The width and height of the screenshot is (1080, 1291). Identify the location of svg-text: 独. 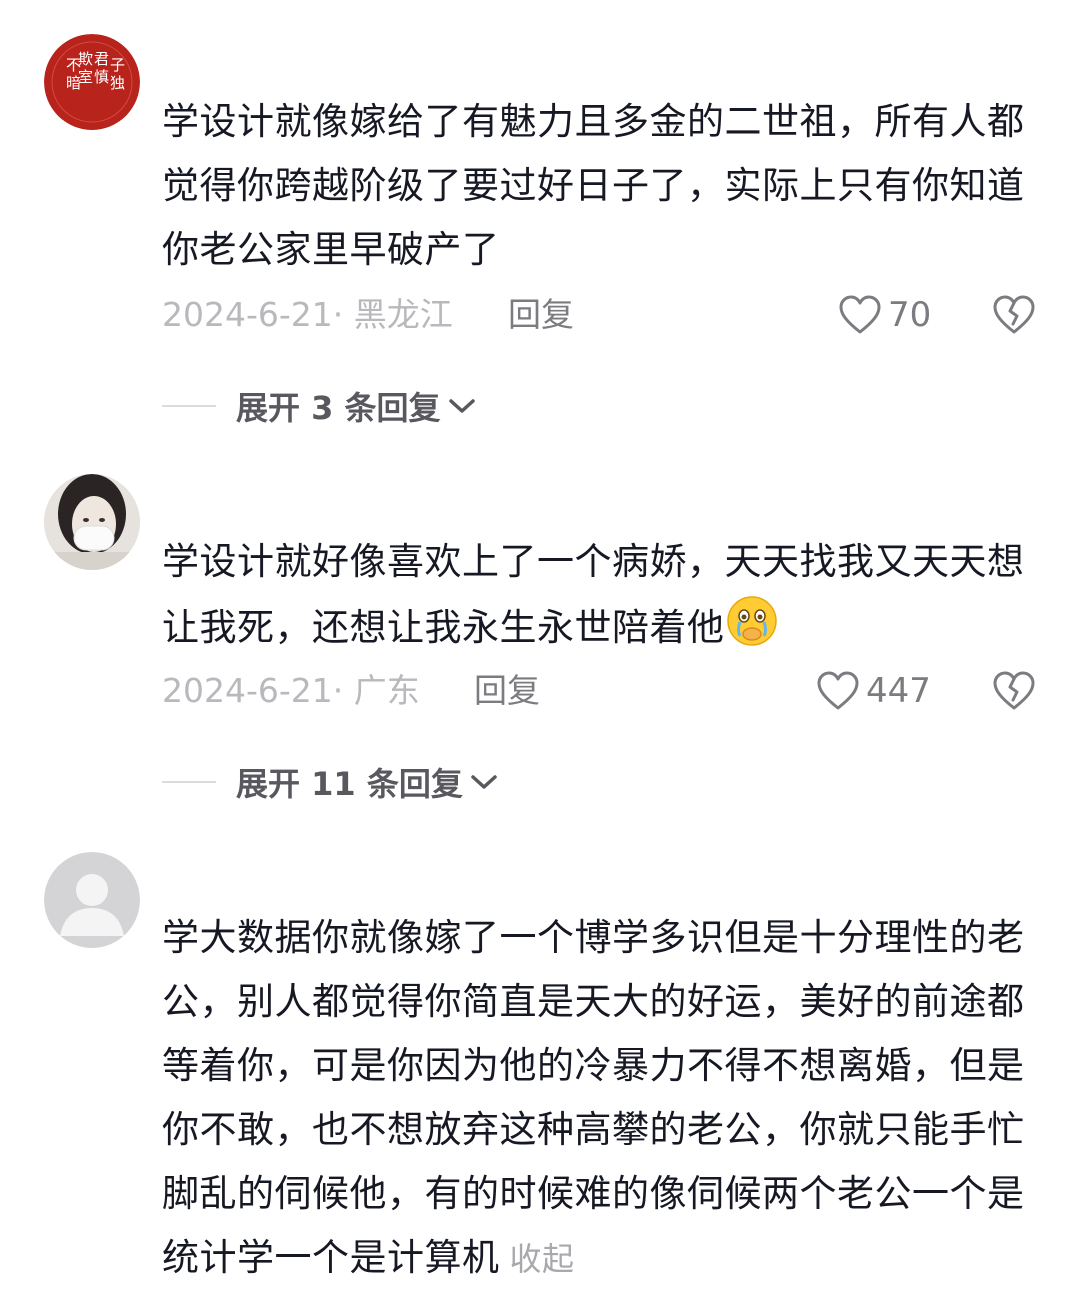
(117, 83).